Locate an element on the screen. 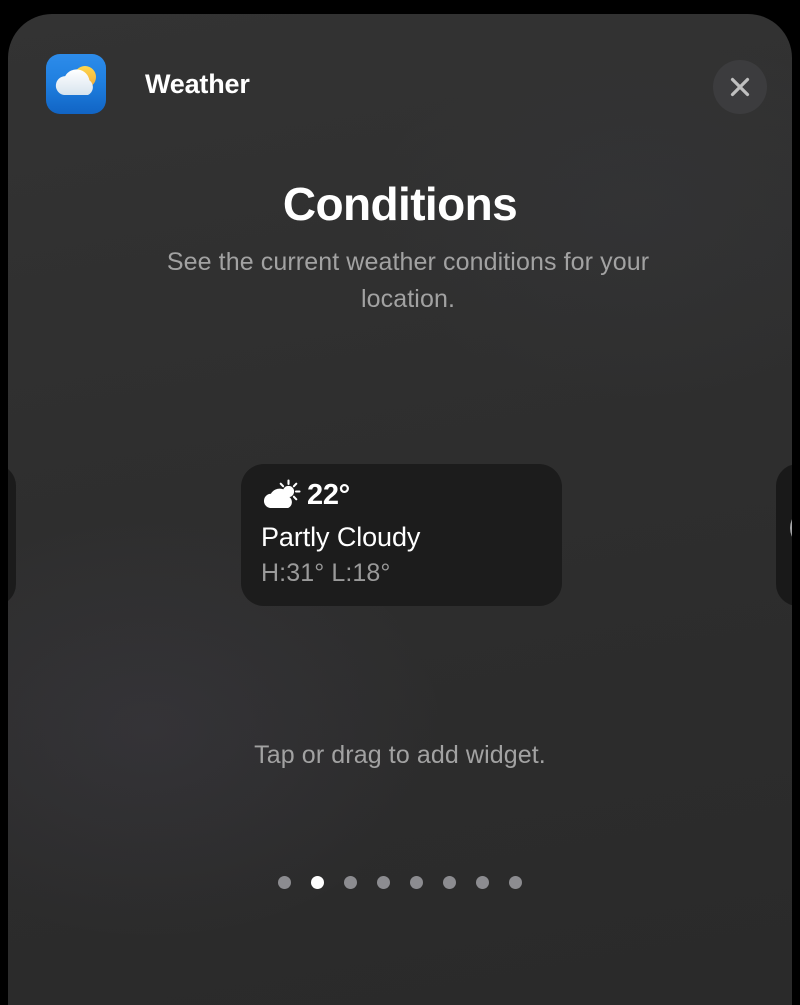 Image resolution: width=800 pixels, height=1005 pixels. moon-icon is located at coordinates (791, 528).